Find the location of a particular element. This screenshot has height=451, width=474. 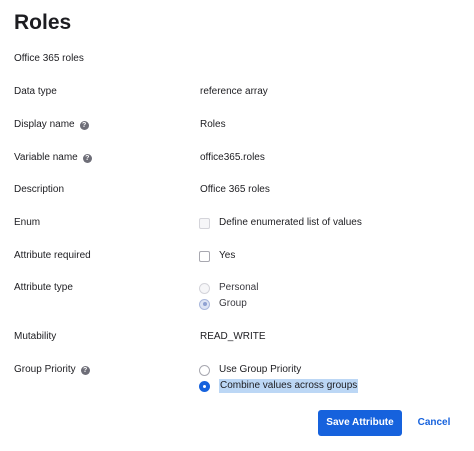

enum-option-label: Define enumerated list of values is located at coordinates (290, 222).